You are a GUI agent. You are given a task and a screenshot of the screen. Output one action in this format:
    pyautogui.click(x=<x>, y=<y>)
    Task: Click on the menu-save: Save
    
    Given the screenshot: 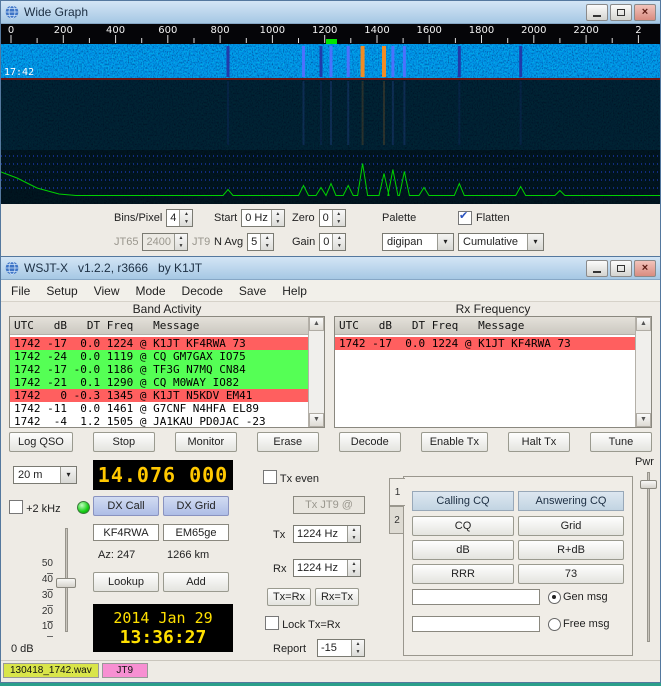 What is the action you would take?
    pyautogui.click(x=252, y=291)
    